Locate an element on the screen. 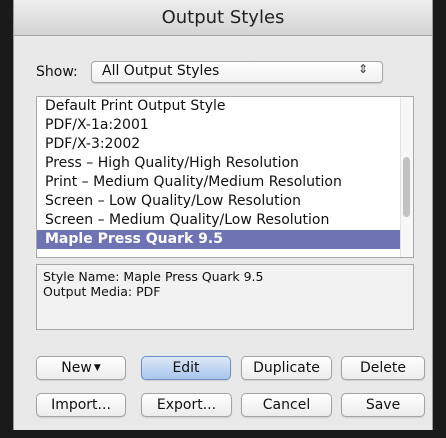 This screenshot has height=438, width=446. duplicate-button: Duplicate is located at coordinates (286, 368).